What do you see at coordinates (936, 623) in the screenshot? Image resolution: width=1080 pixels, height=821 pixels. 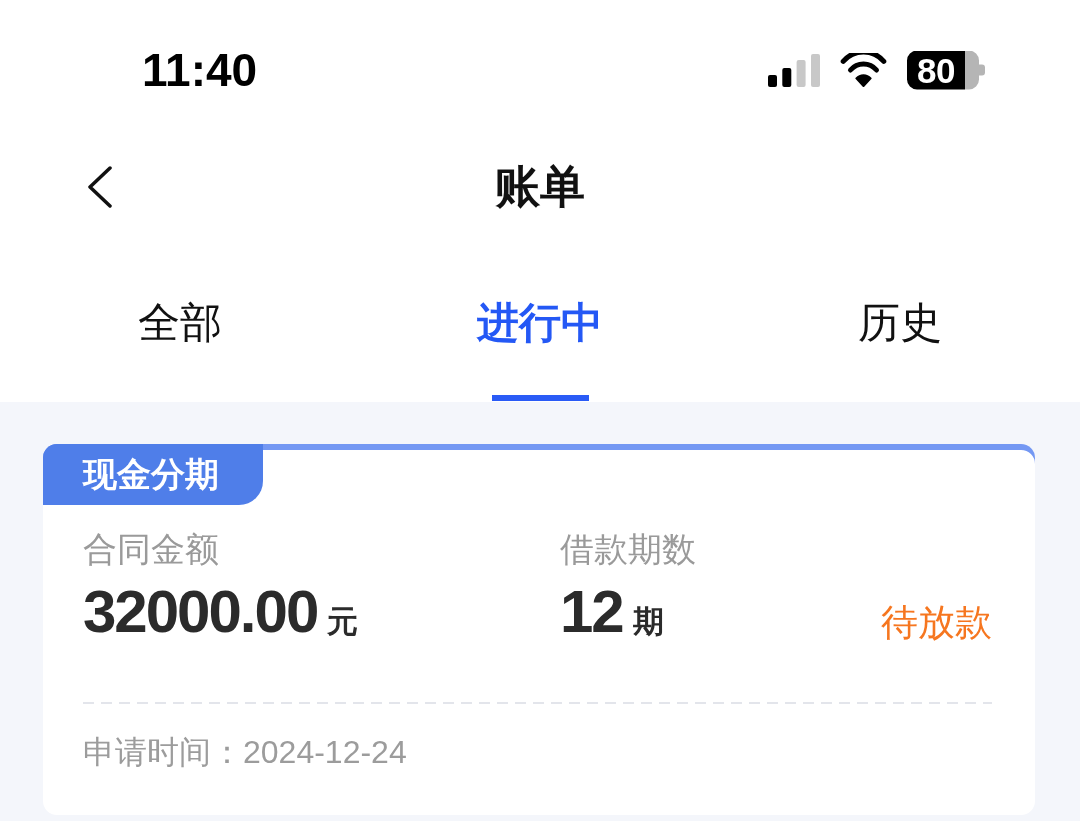 I see `status-text: 待放款` at bounding box center [936, 623].